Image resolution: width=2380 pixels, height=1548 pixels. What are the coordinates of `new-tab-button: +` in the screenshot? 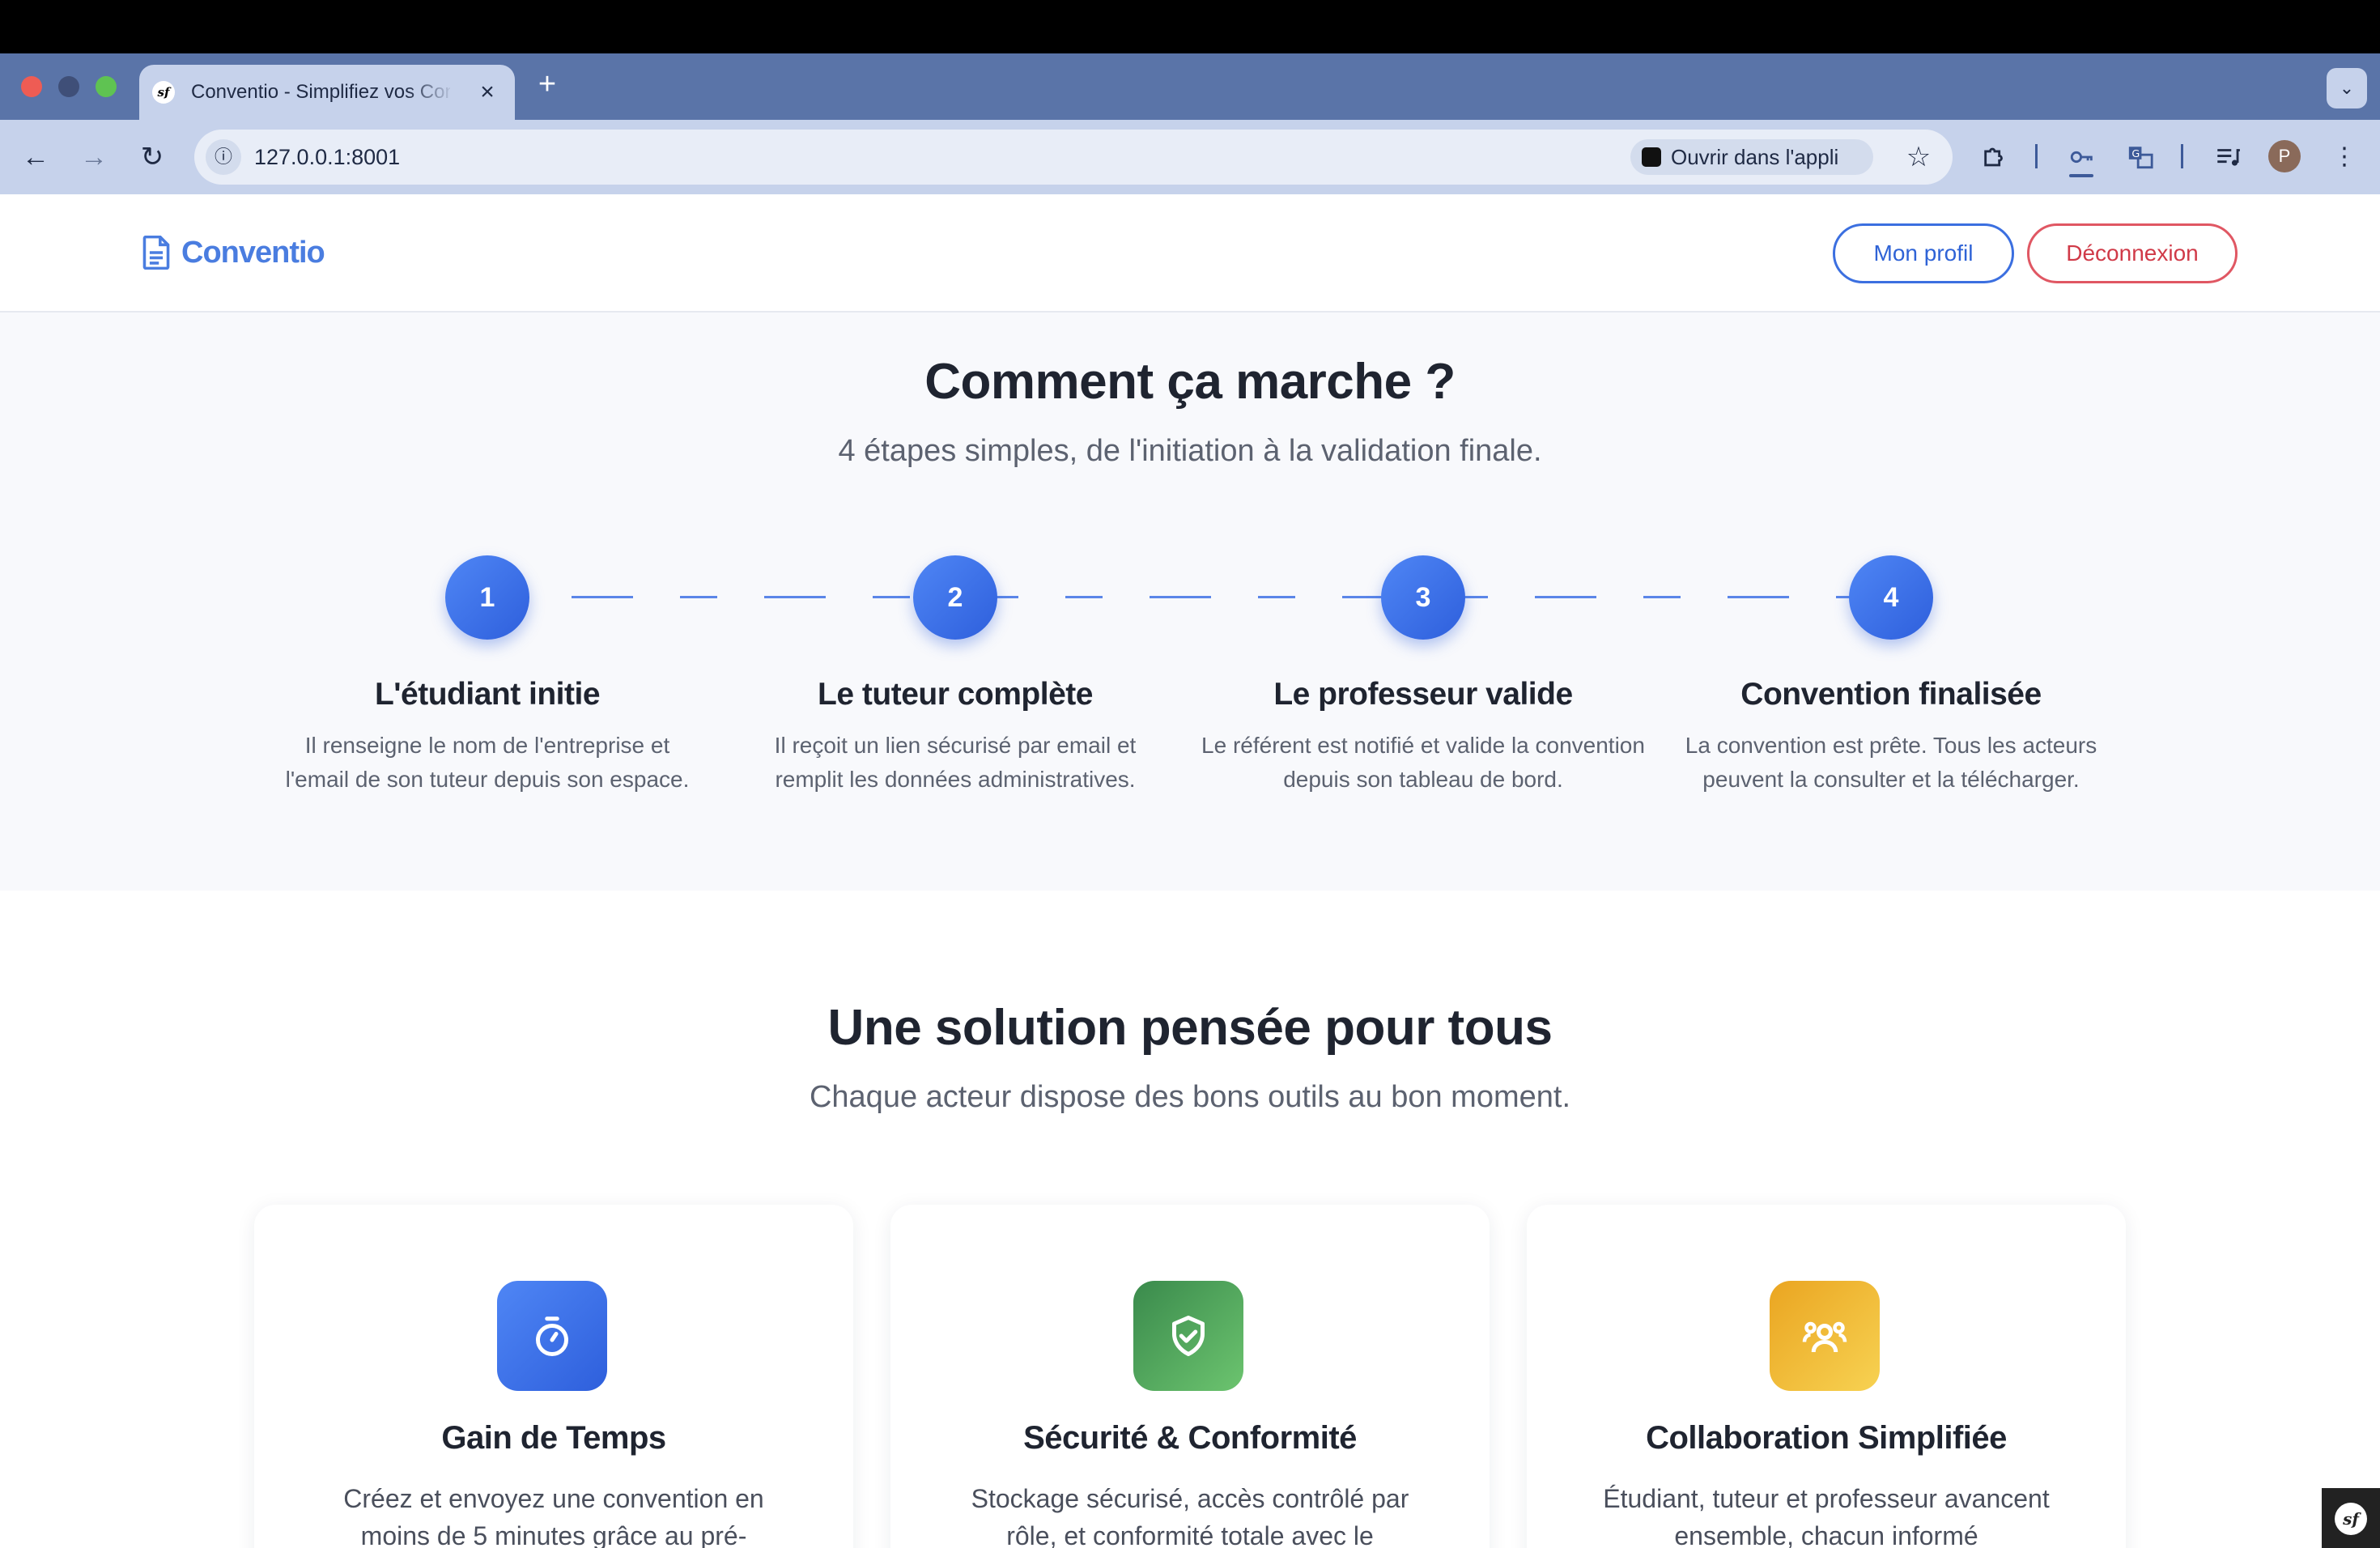 It's located at (547, 84).